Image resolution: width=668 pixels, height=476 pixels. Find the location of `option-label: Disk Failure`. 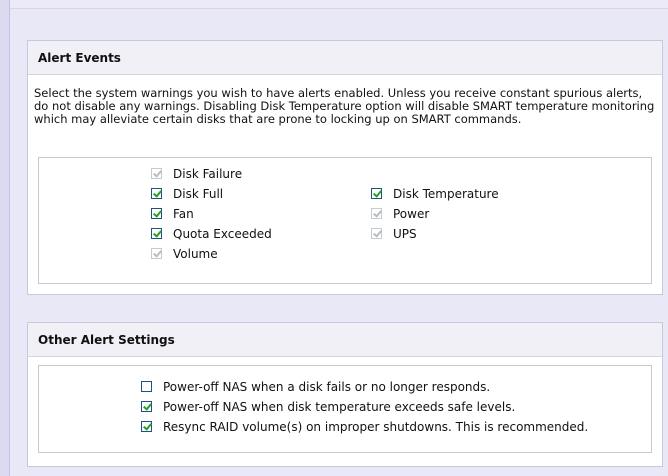

option-label: Disk Failure is located at coordinates (208, 174).